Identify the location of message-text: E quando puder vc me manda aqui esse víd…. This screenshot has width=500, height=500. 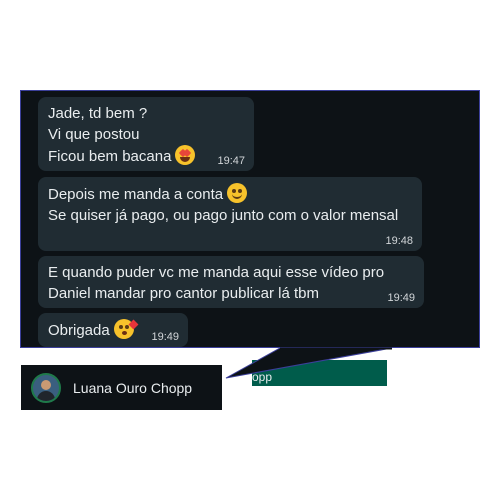
(216, 272).